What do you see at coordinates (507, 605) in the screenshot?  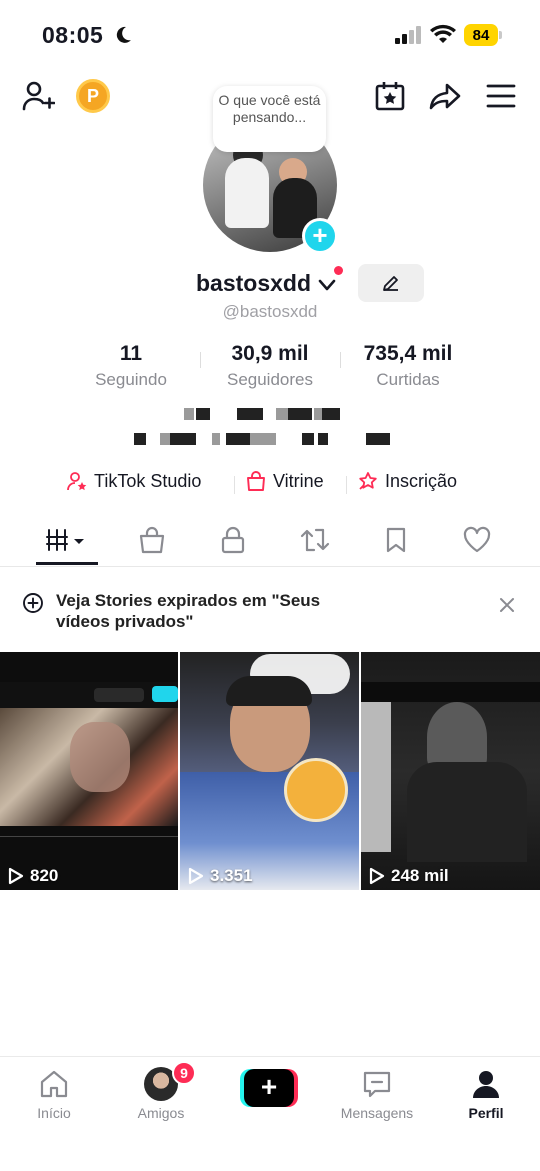 I see `close-icon` at bounding box center [507, 605].